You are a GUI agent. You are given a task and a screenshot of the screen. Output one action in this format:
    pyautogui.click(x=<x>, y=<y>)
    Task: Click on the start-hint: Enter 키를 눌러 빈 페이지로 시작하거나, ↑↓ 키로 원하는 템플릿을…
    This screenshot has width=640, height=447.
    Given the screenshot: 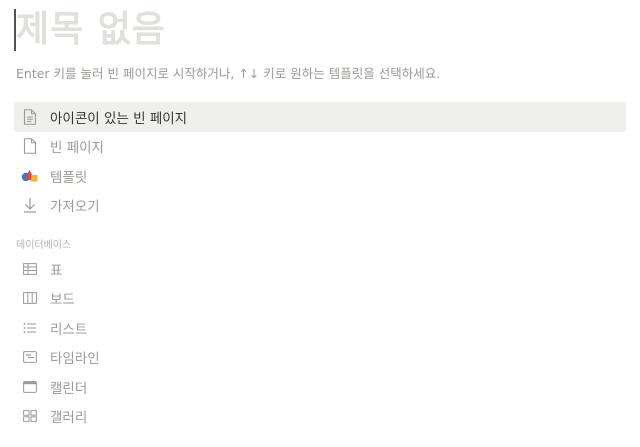 What is the action you would take?
    pyautogui.click(x=228, y=73)
    